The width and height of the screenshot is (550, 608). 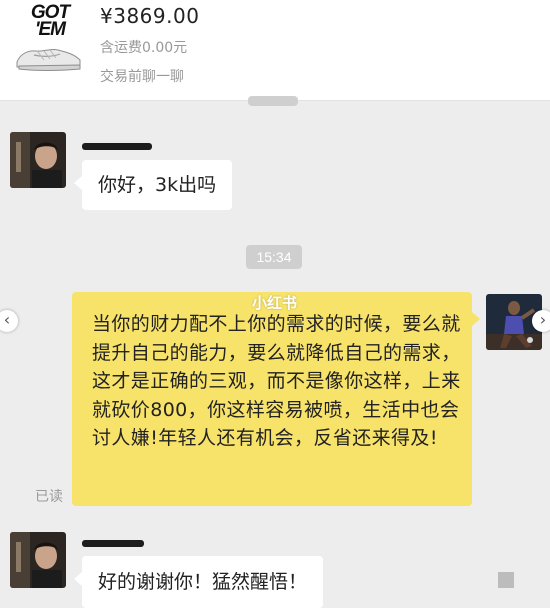 I want to click on brand-logo: GOT 'EM, so click(x=50, y=21).